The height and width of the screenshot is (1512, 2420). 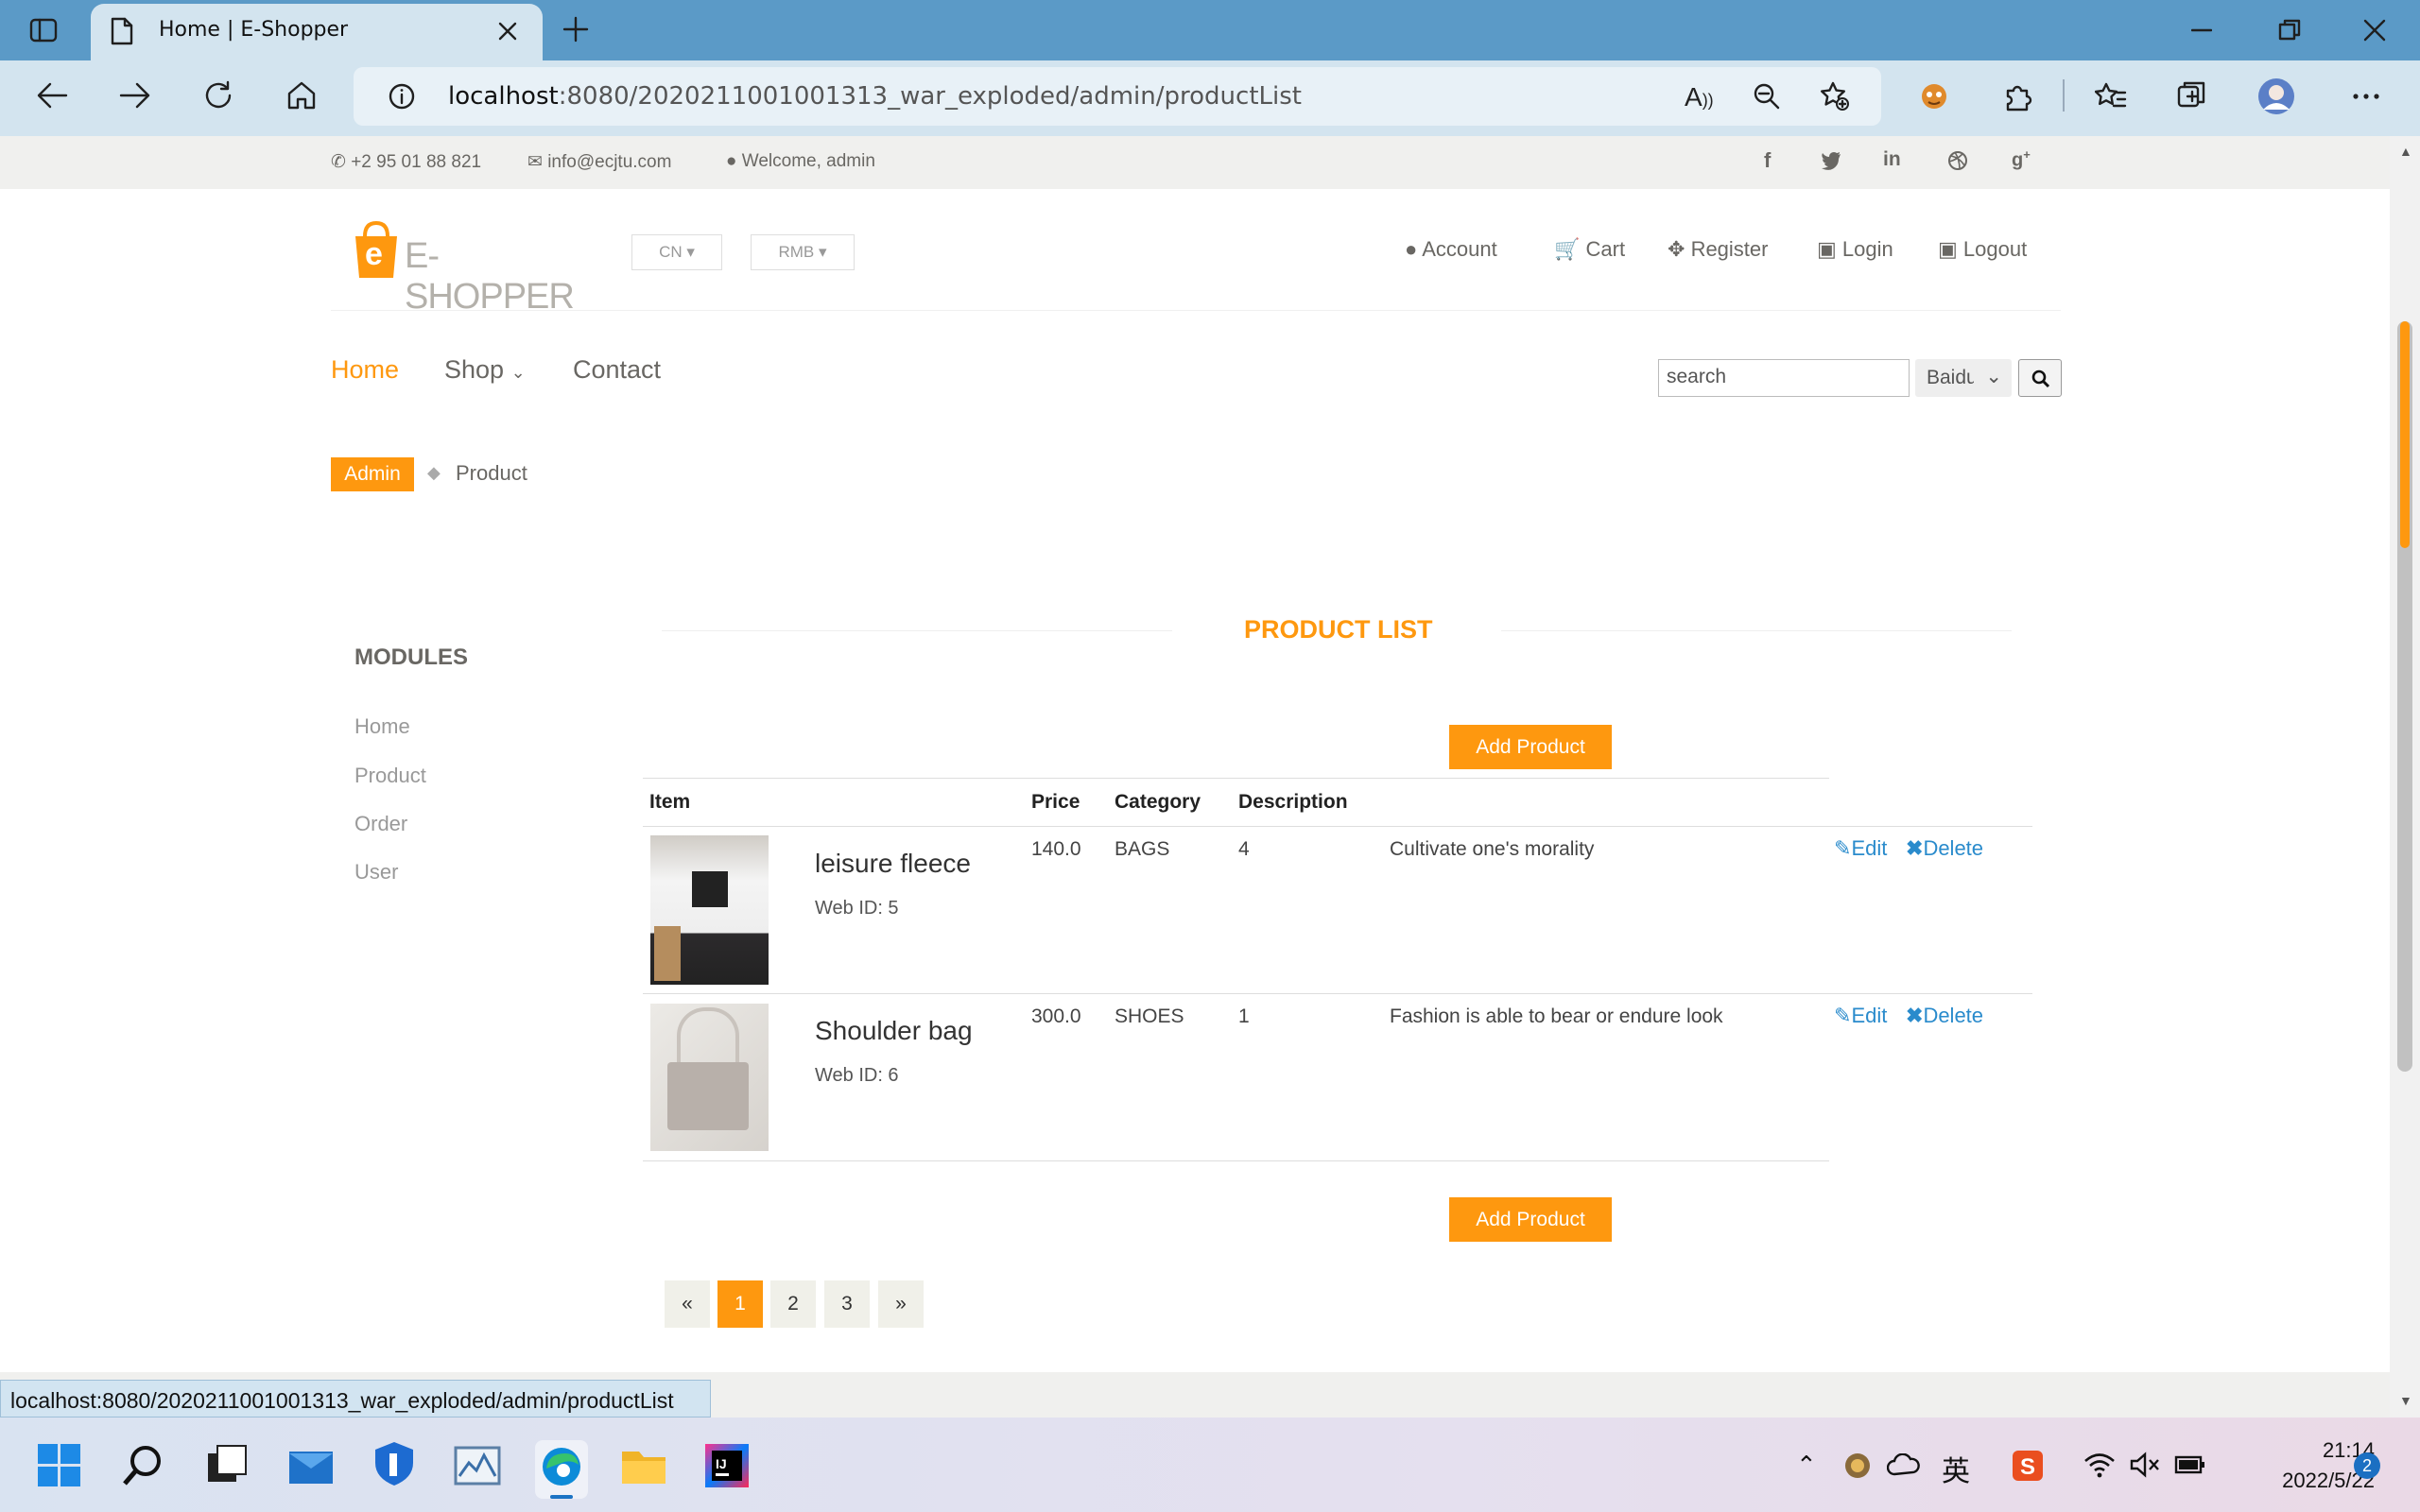 What do you see at coordinates (599, 162) in the screenshot?
I see `email-info: ✉ info@ecjtu.com` at bounding box center [599, 162].